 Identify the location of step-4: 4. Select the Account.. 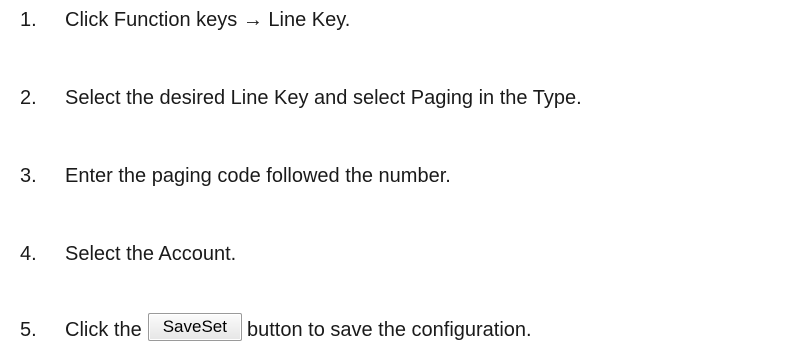
(394, 254).